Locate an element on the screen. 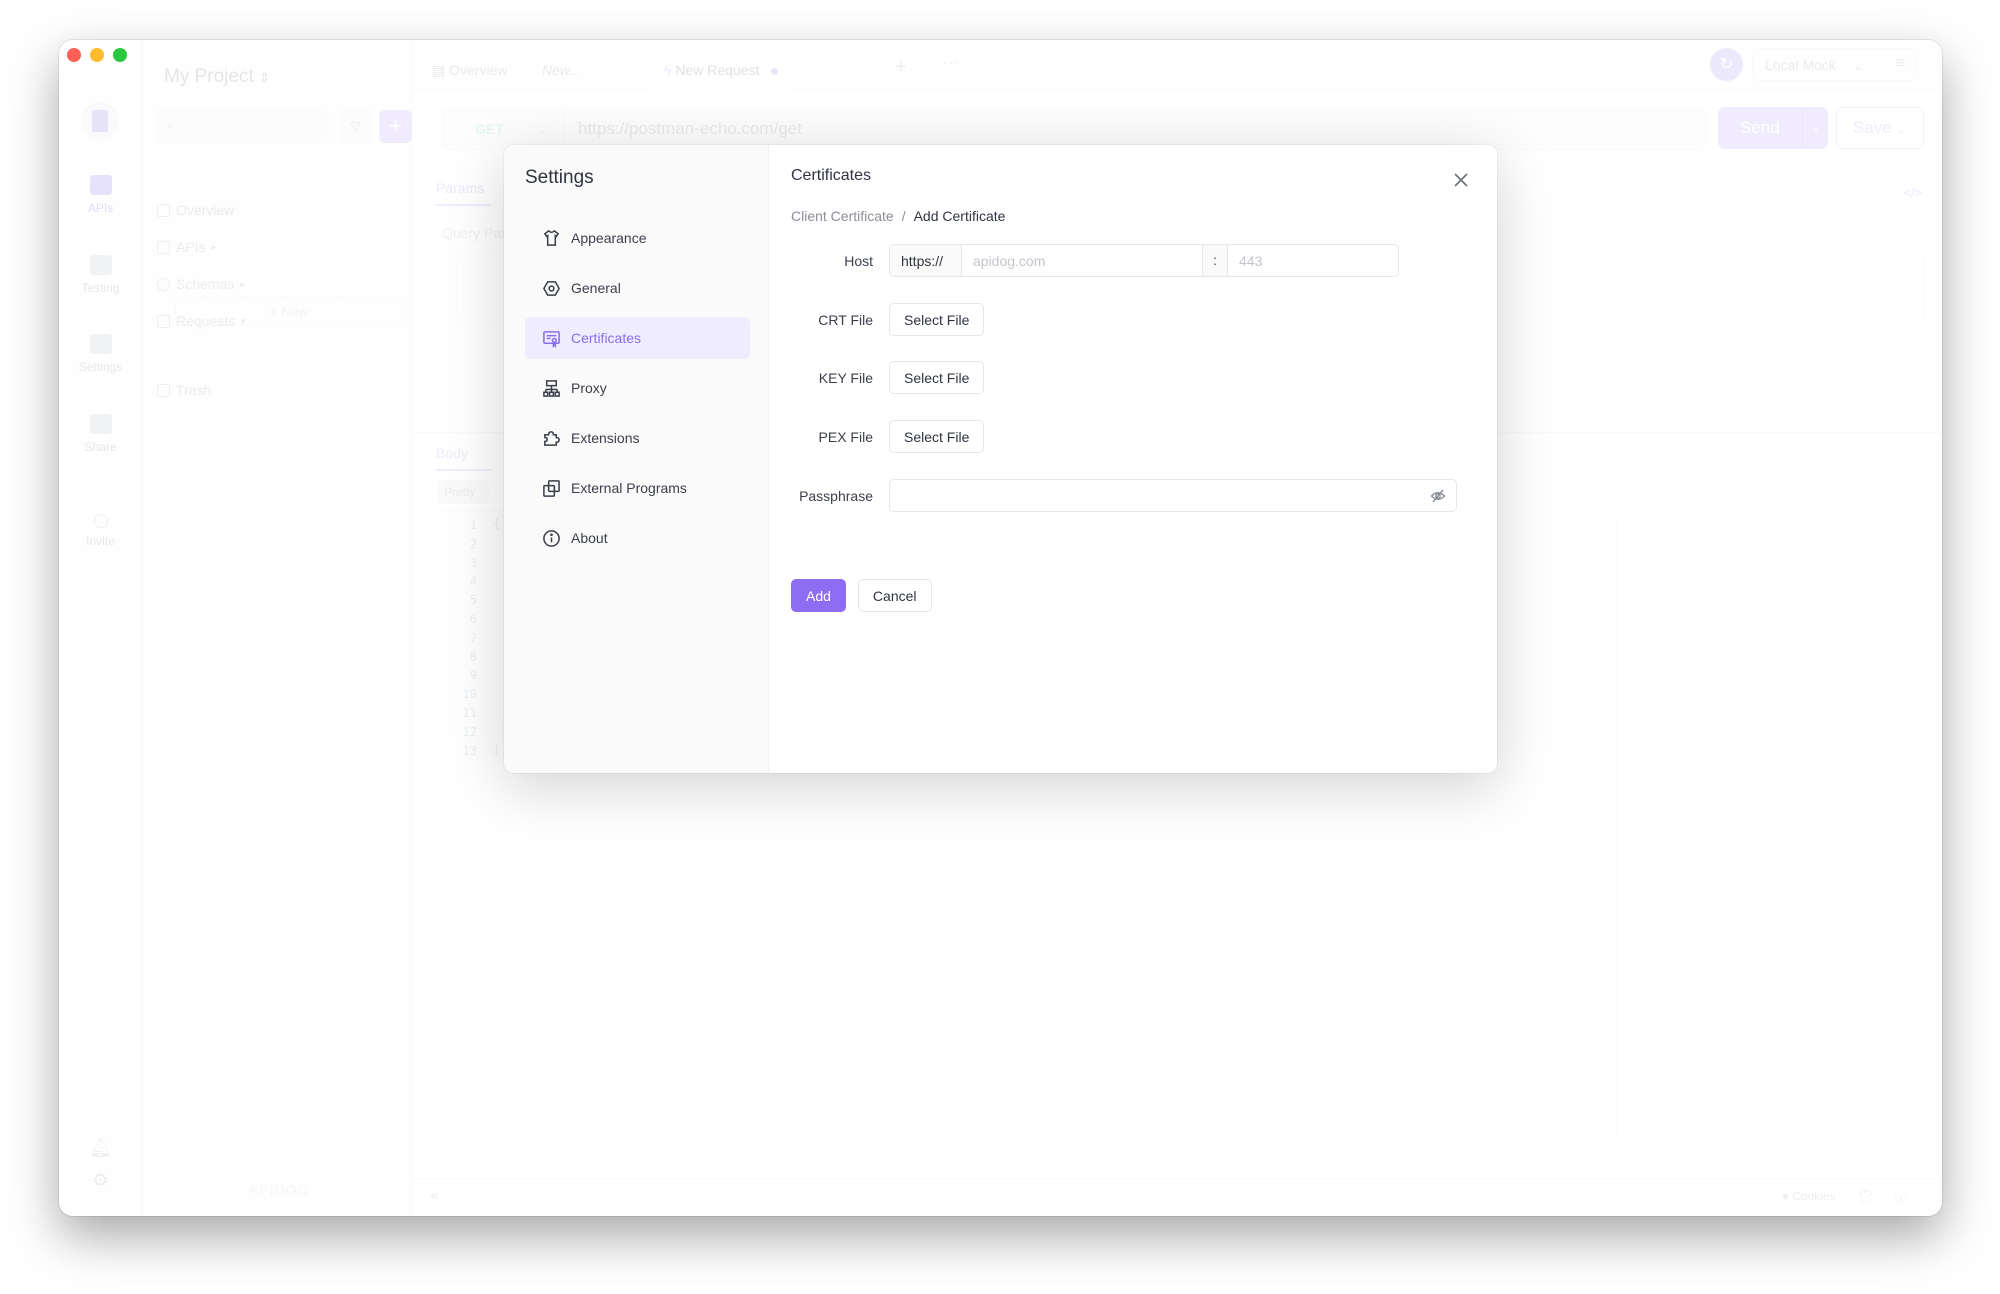 The height and width of the screenshot is (1294, 2000). settings-nav-about: About is located at coordinates (637, 538).